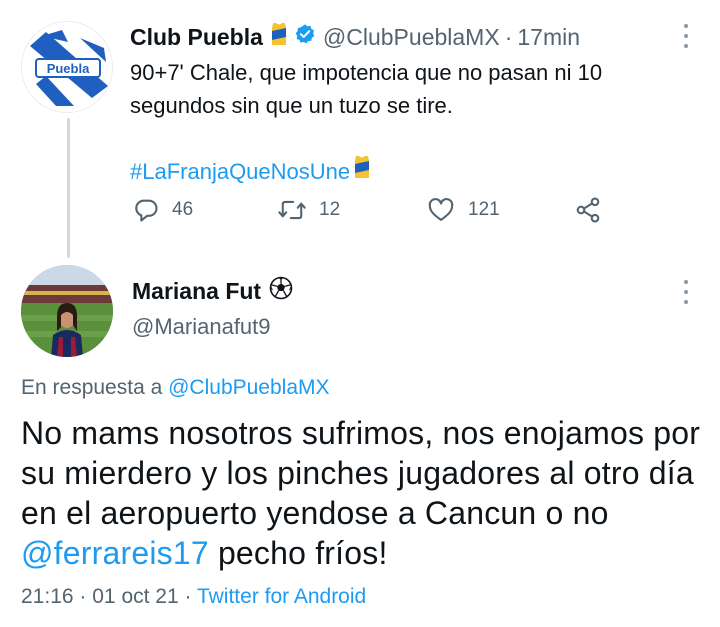  I want to click on mariana-fut-avatar, so click(67, 311).